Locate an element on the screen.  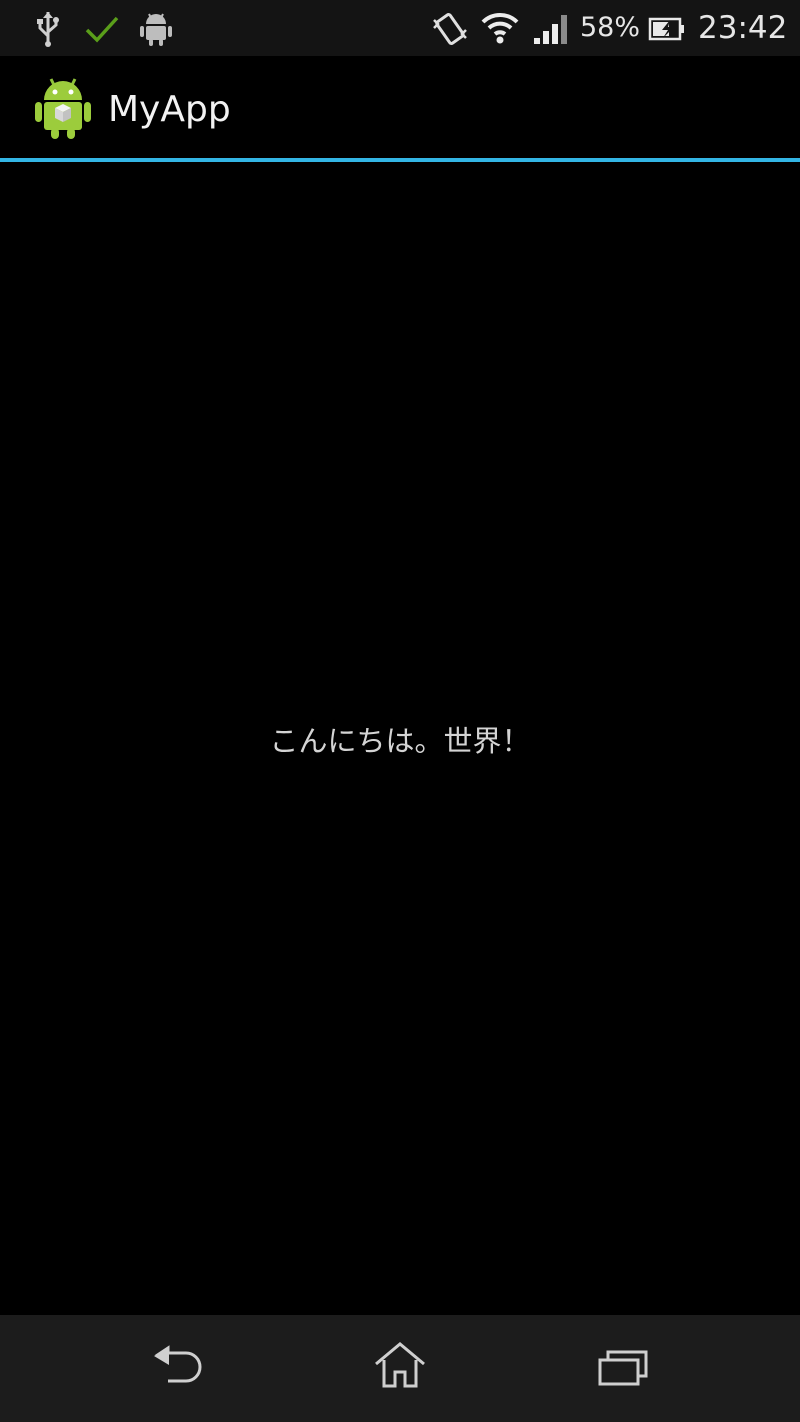
recent-apps-icon is located at coordinates (622, 1370).